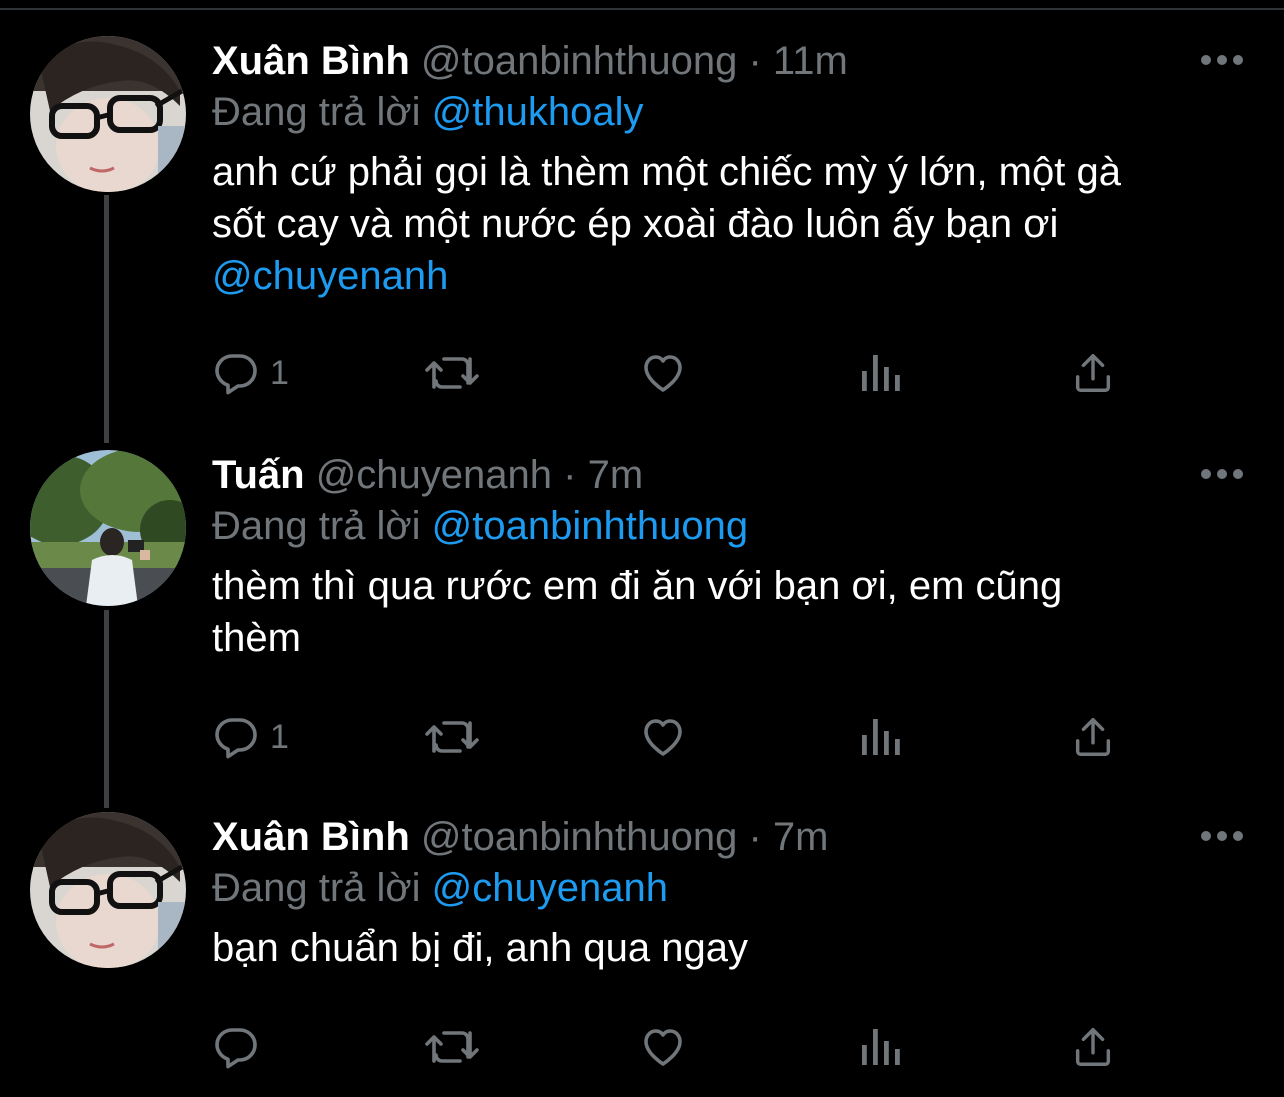  Describe the element at coordinates (722, 1047) in the screenshot. I see `tweet-actions` at that location.